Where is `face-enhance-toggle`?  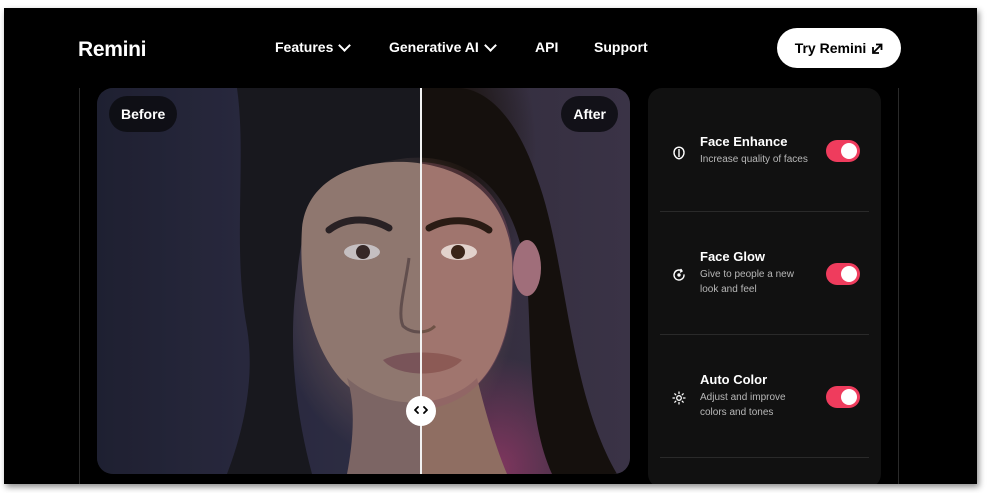
face-enhance-toggle is located at coordinates (843, 151).